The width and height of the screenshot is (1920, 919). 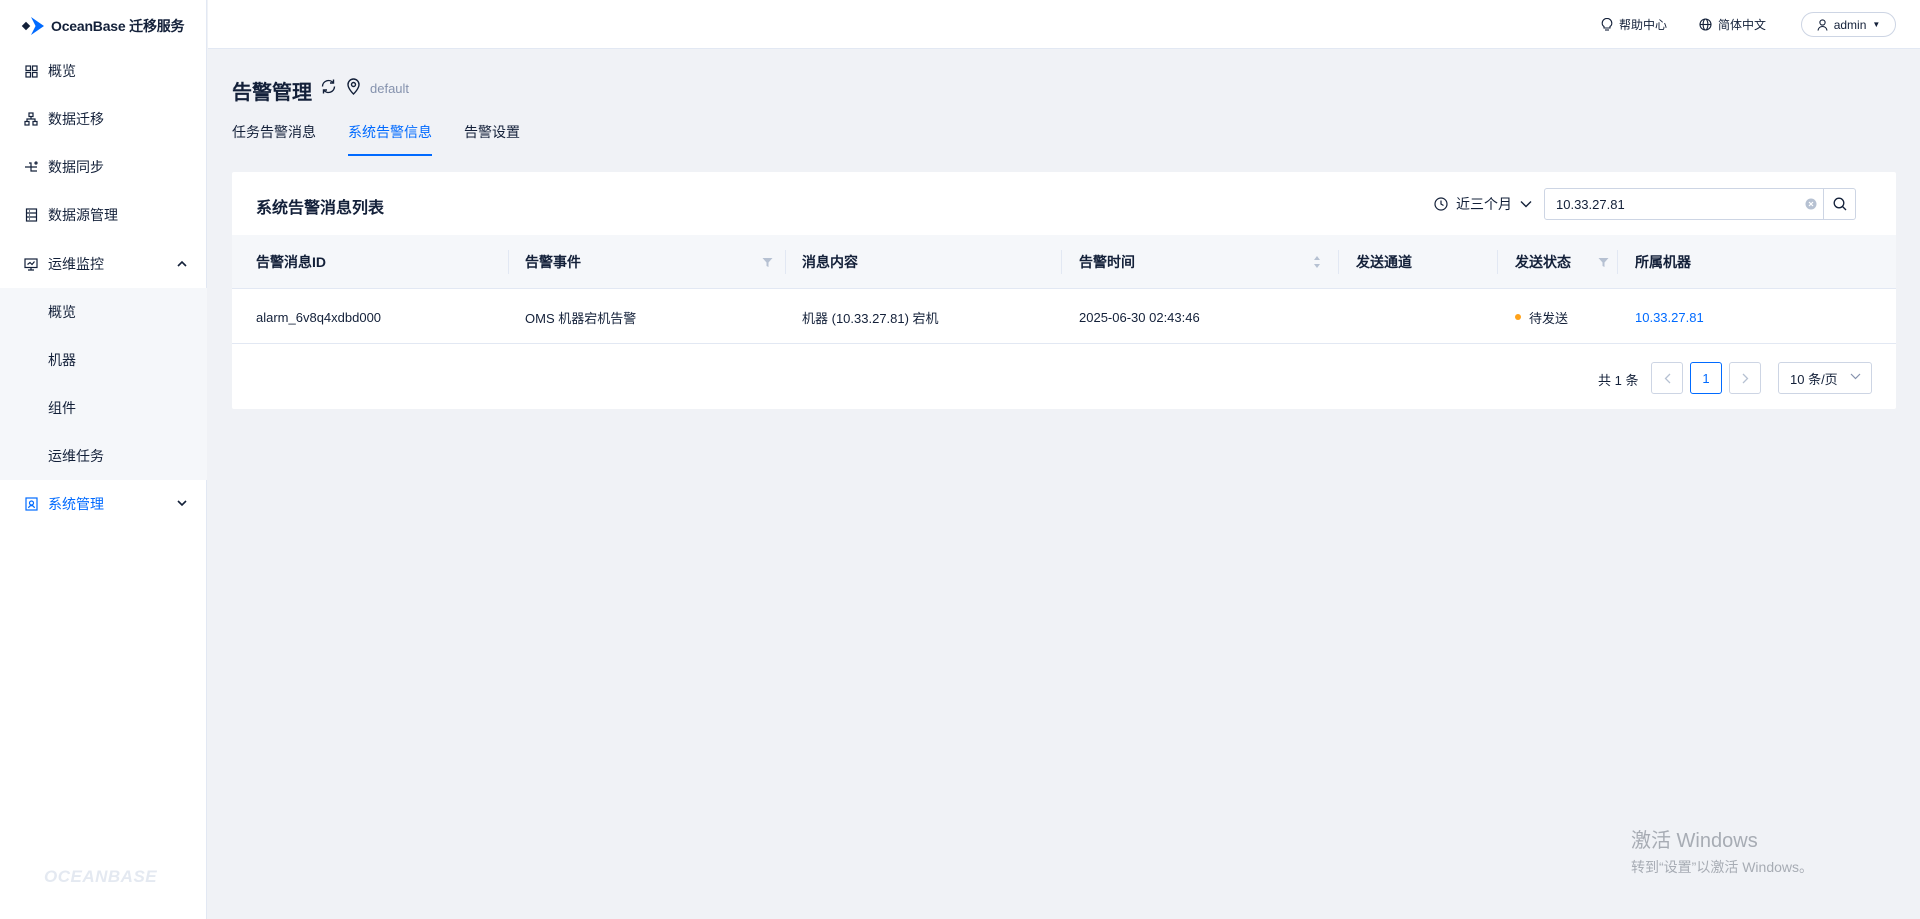 What do you see at coordinates (31, 71) in the screenshot?
I see `grid-icon` at bounding box center [31, 71].